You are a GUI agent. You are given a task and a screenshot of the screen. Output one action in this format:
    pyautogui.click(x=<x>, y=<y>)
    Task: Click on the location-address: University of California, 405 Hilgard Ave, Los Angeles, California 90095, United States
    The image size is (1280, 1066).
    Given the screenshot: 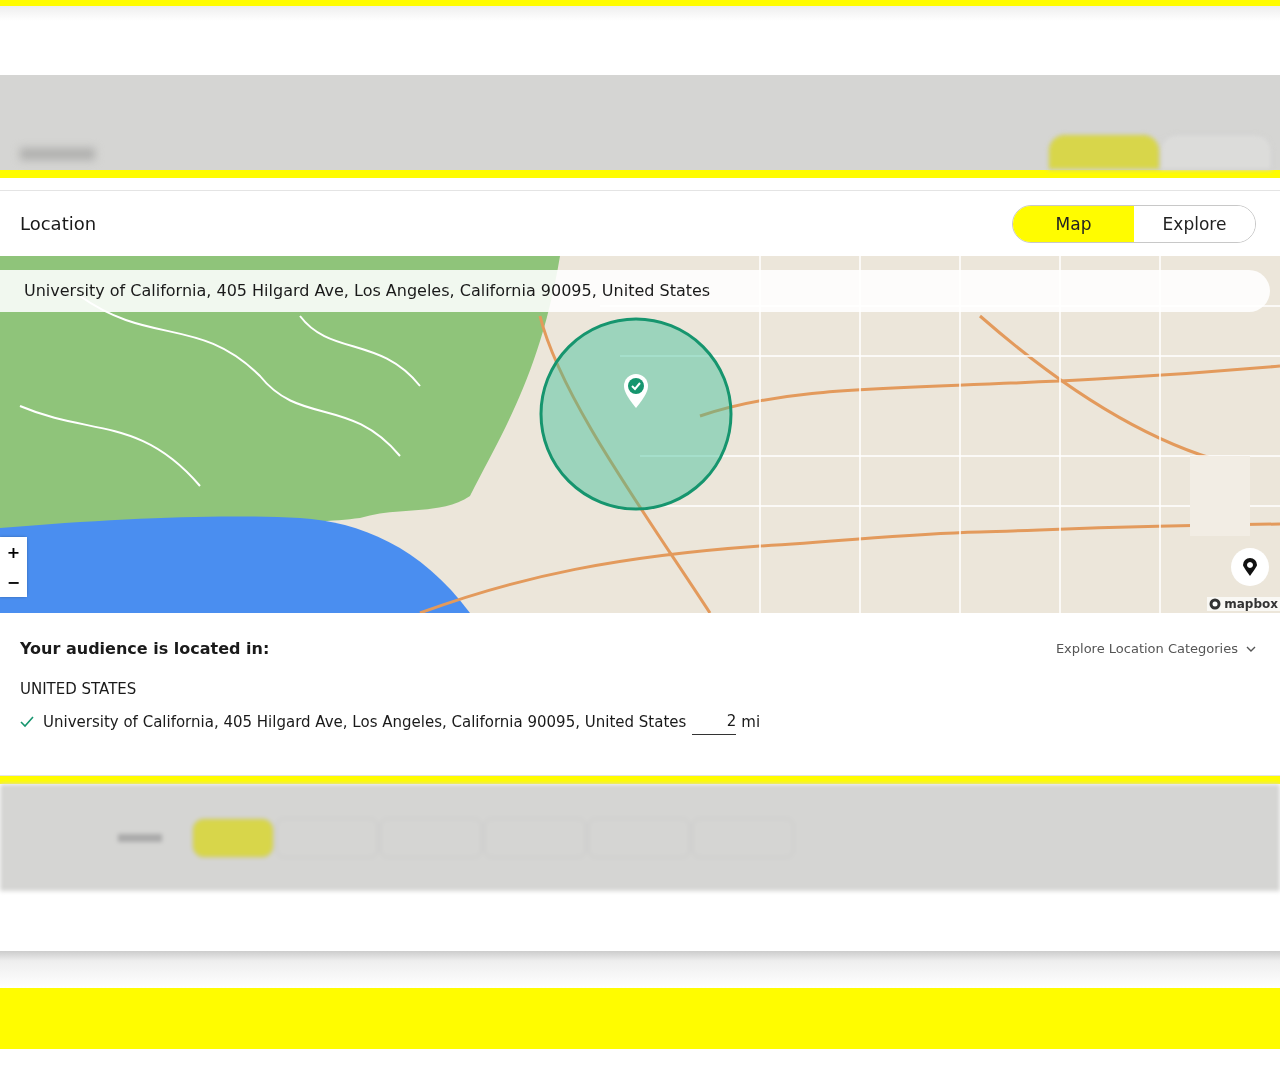 What is the action you would take?
    pyautogui.click(x=365, y=721)
    